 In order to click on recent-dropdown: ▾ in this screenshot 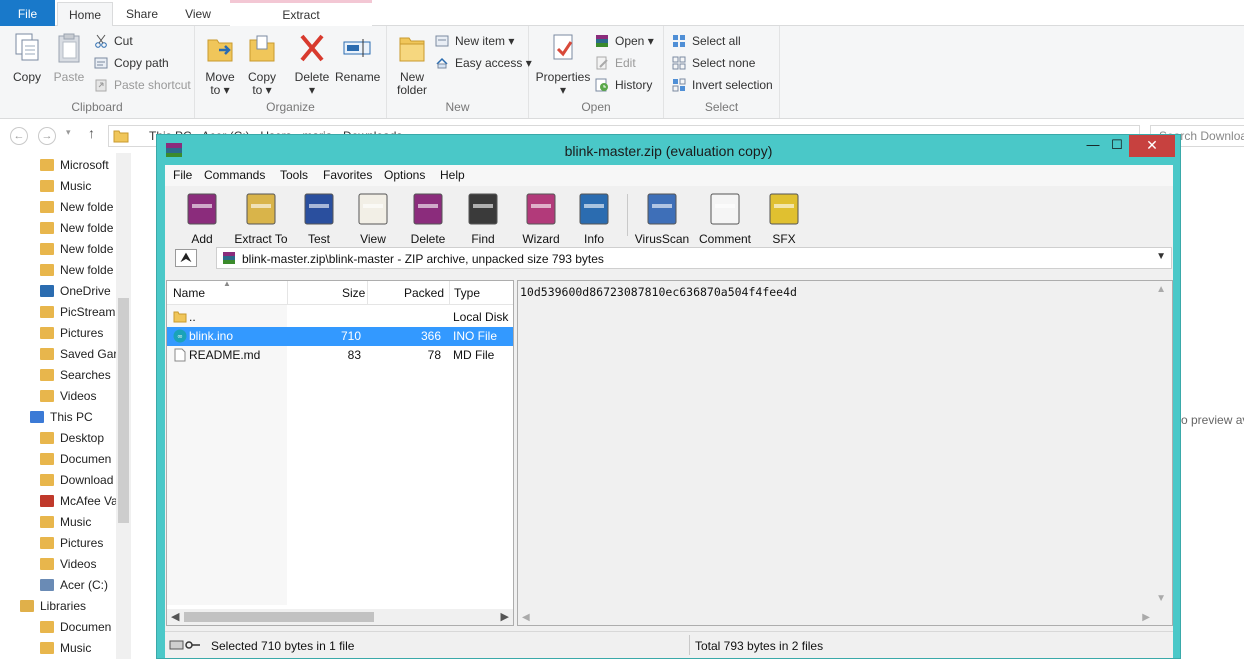, I will do `click(68, 132)`.